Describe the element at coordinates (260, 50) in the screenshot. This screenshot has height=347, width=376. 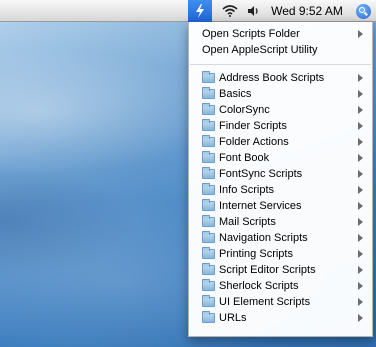
I see `menu-item-label: Open AppleScript Utility` at that location.